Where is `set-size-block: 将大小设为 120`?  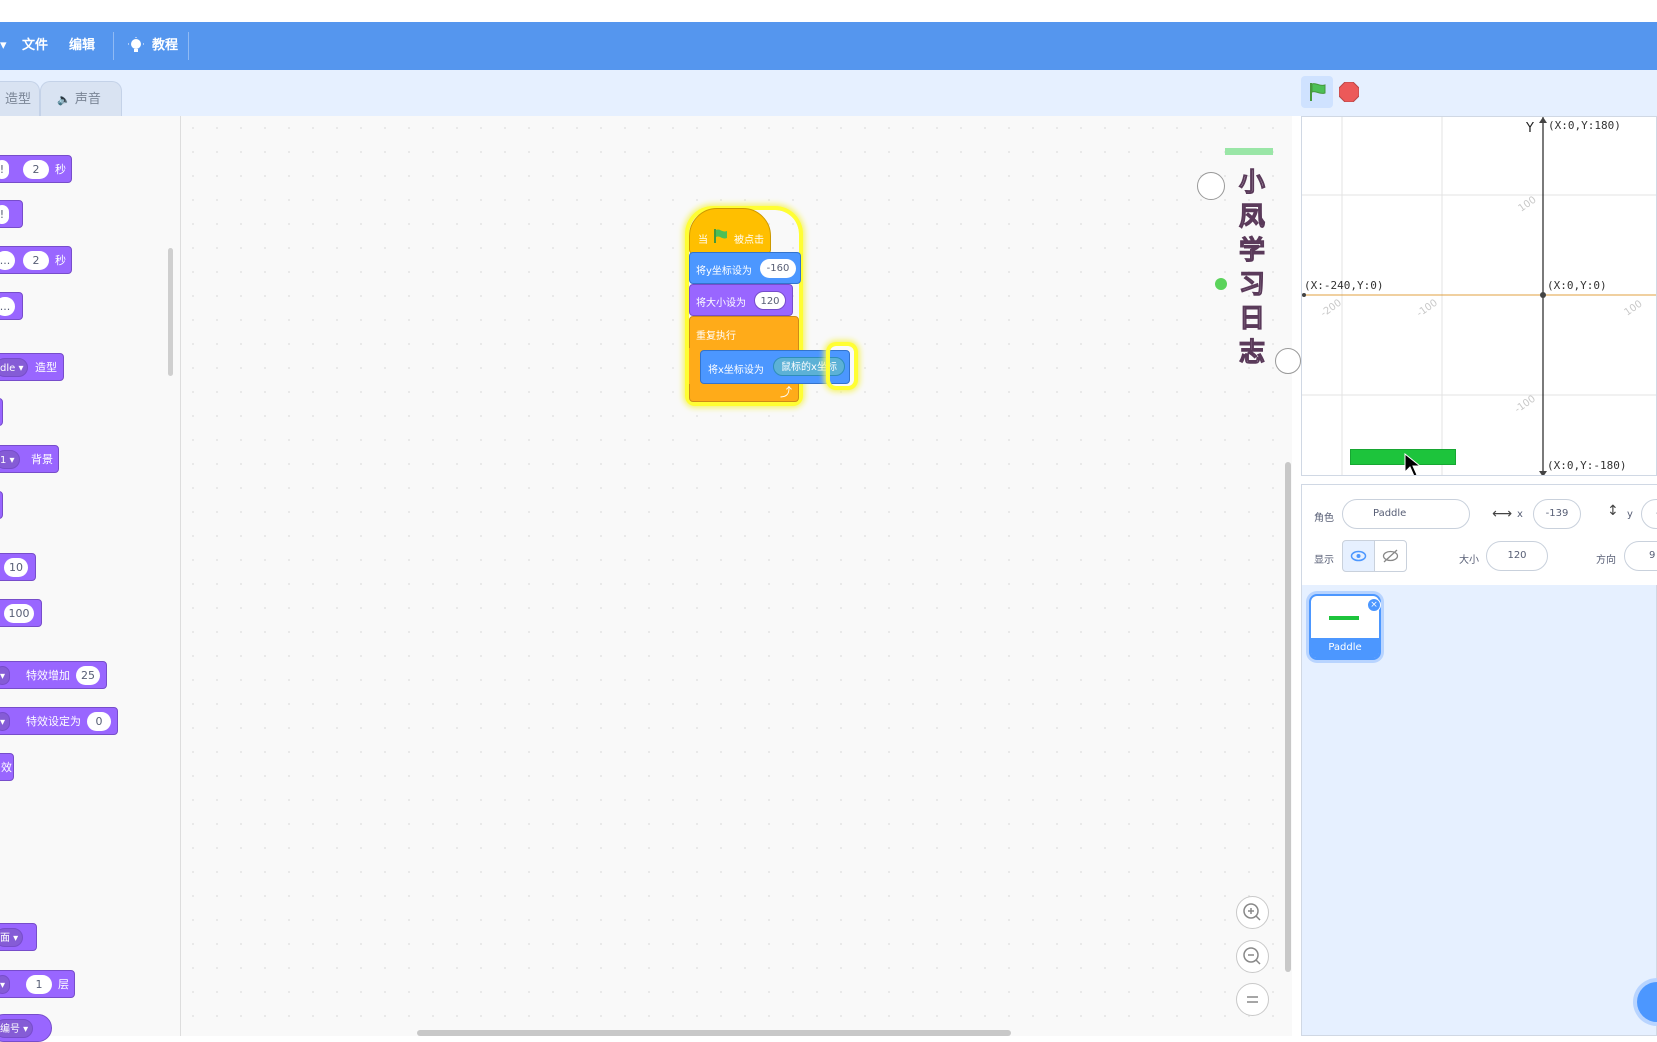 set-size-block: 将大小设为 120 is located at coordinates (741, 300).